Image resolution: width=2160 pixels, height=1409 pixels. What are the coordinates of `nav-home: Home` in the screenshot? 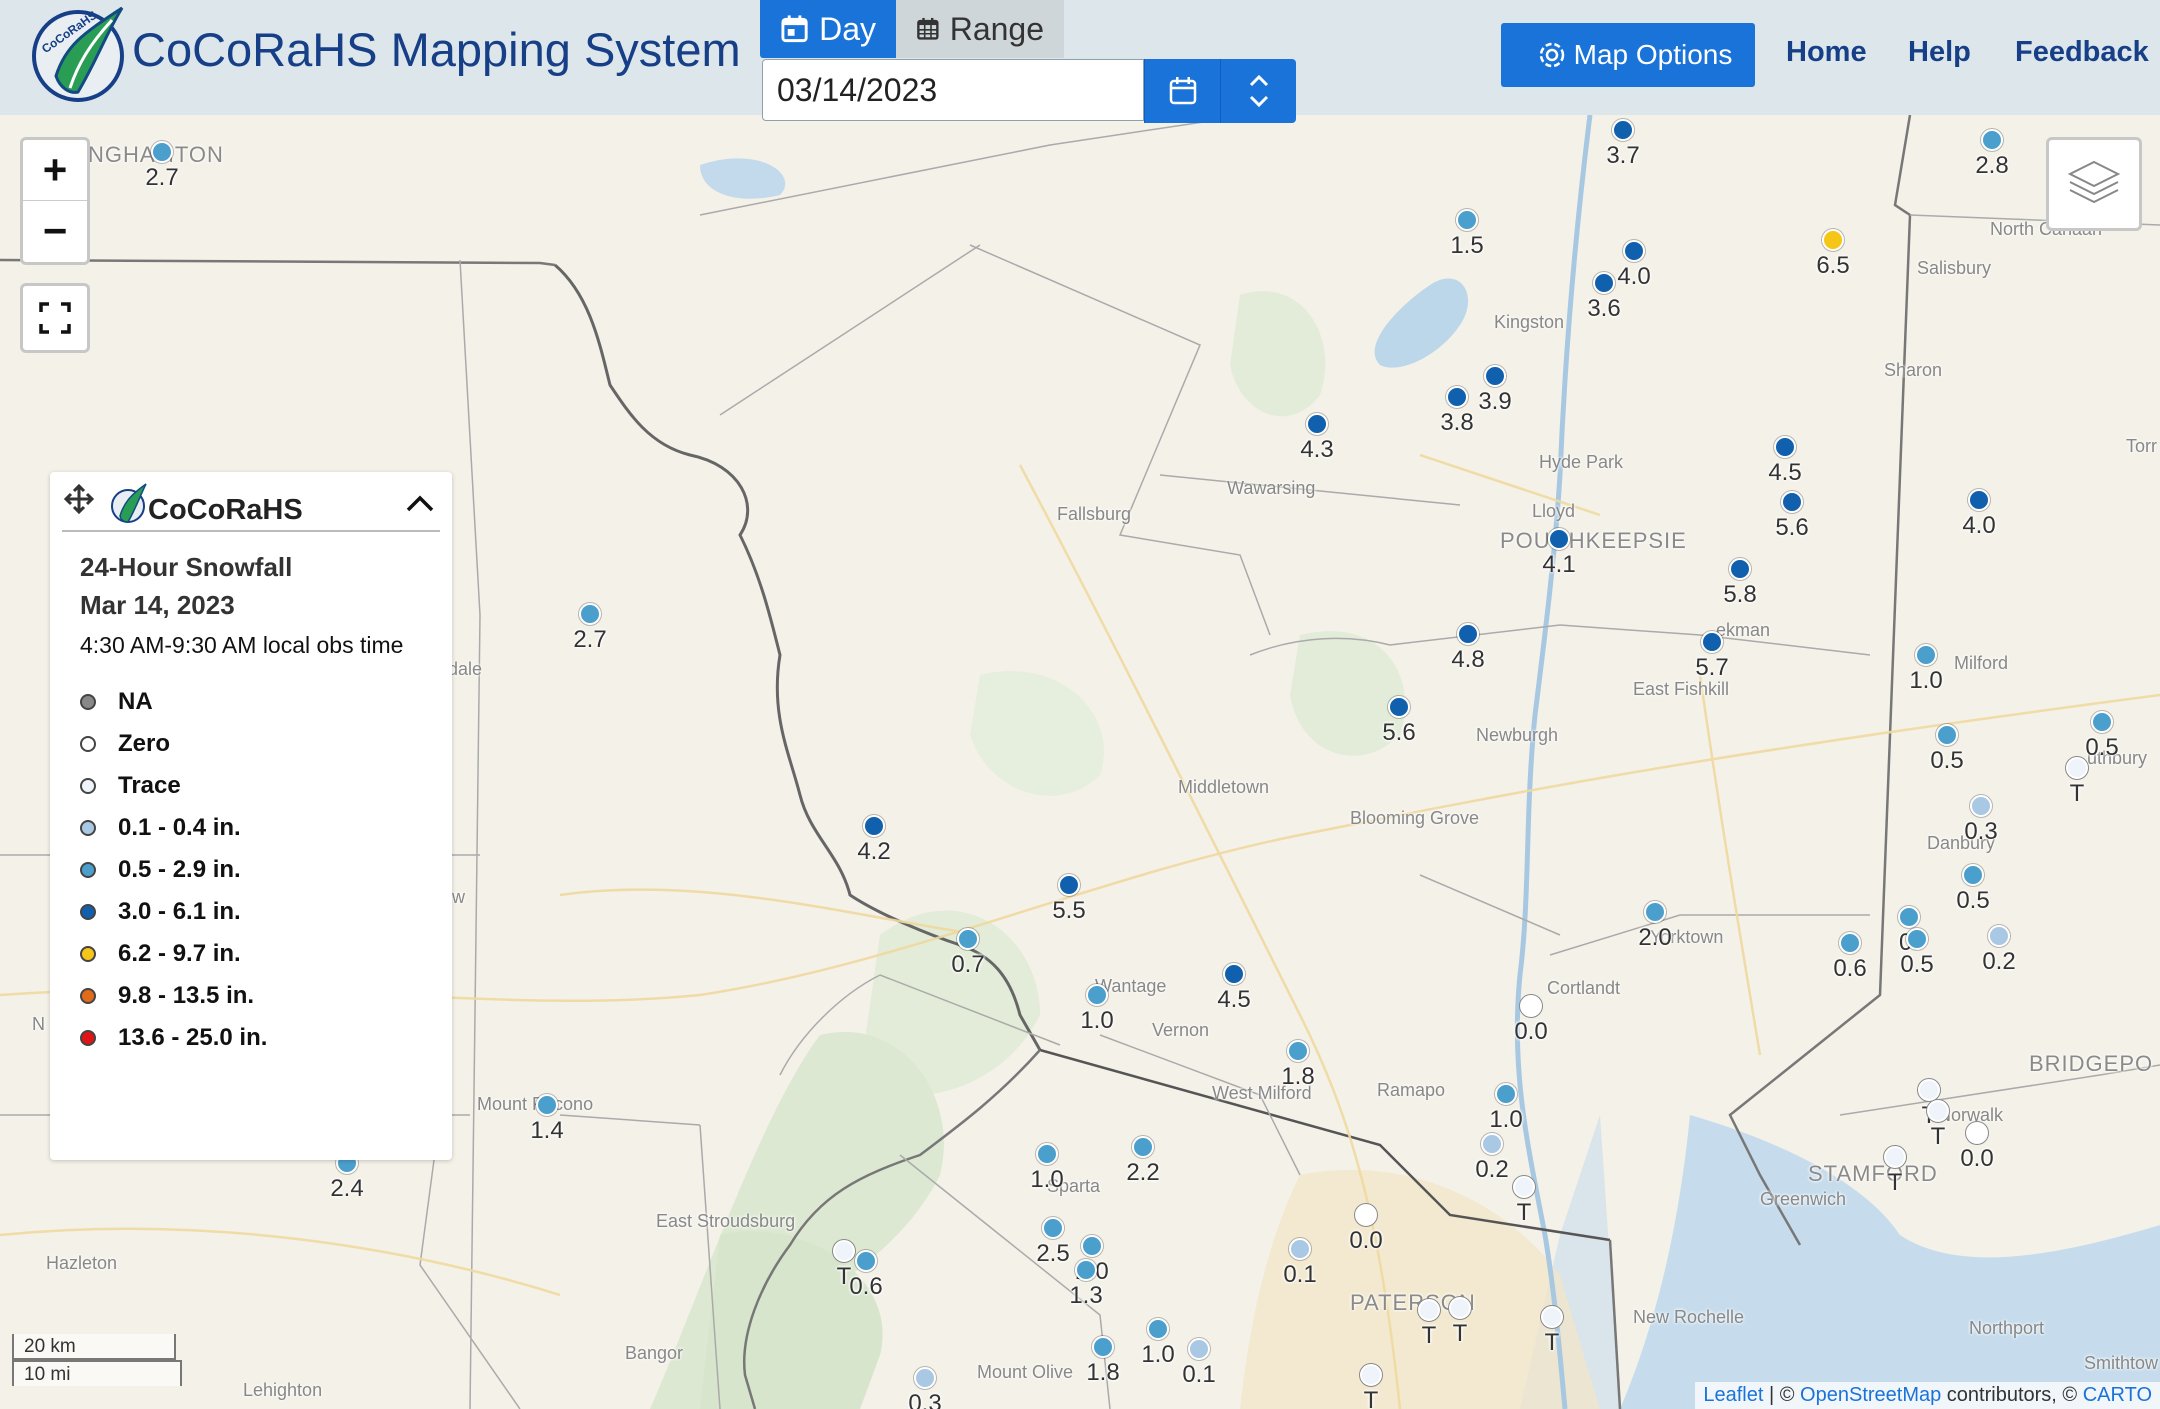 It's located at (1826, 52).